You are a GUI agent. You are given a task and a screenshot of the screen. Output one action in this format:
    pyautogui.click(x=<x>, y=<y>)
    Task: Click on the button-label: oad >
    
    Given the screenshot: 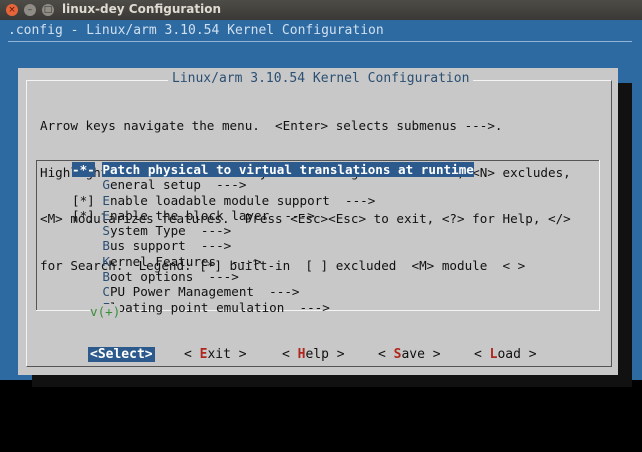 What is the action you would take?
    pyautogui.click(x=517, y=354)
    